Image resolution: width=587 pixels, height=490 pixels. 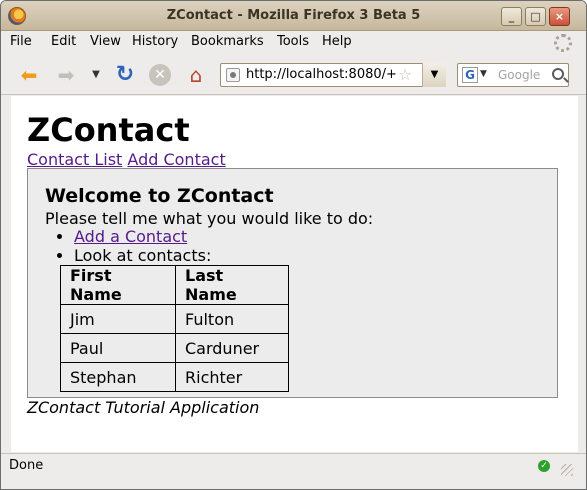 I want to click on reload-icon: ↻, so click(x=125, y=75).